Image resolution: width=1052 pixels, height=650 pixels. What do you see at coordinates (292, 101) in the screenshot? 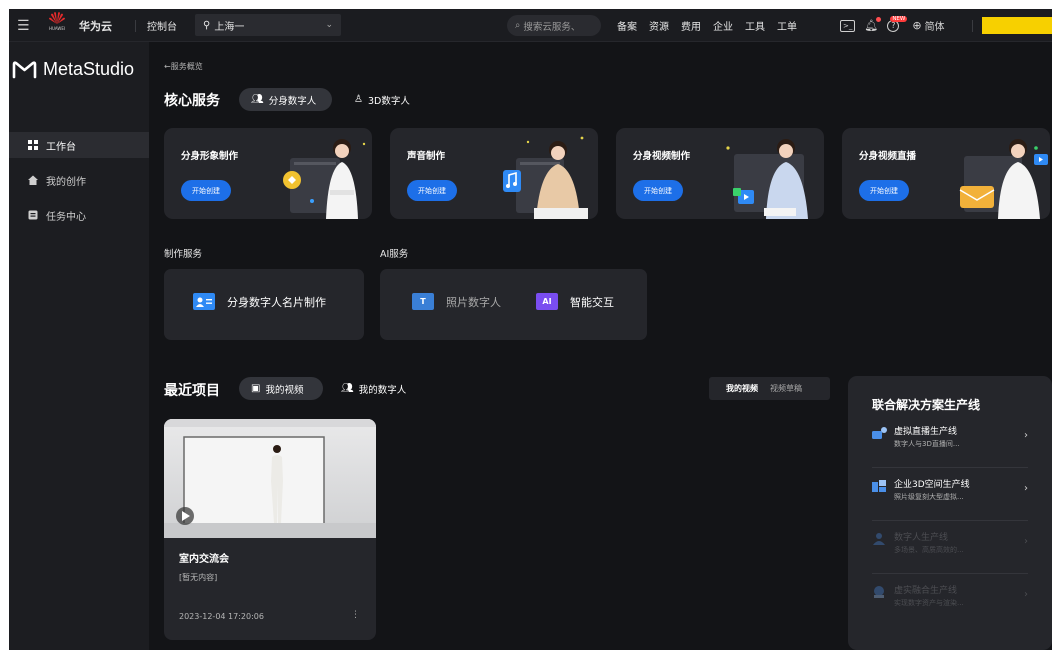
I see `tab-label: 分身数字人` at bounding box center [292, 101].